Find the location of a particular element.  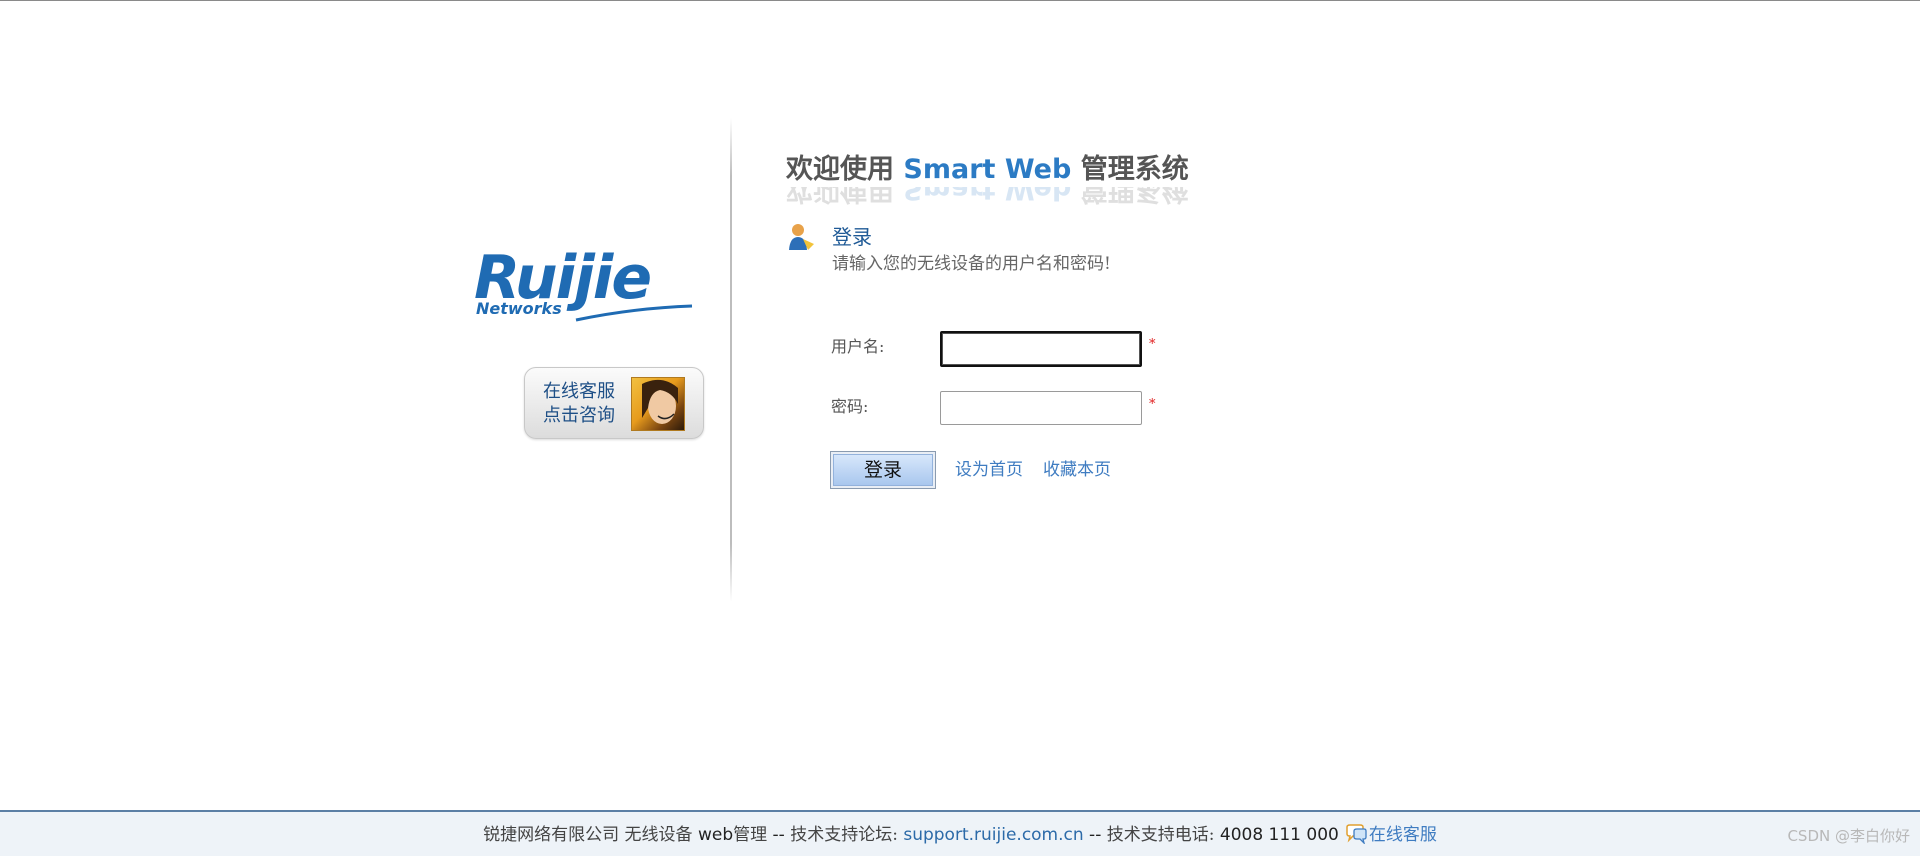

password-label: 密码: is located at coordinates (850, 406).